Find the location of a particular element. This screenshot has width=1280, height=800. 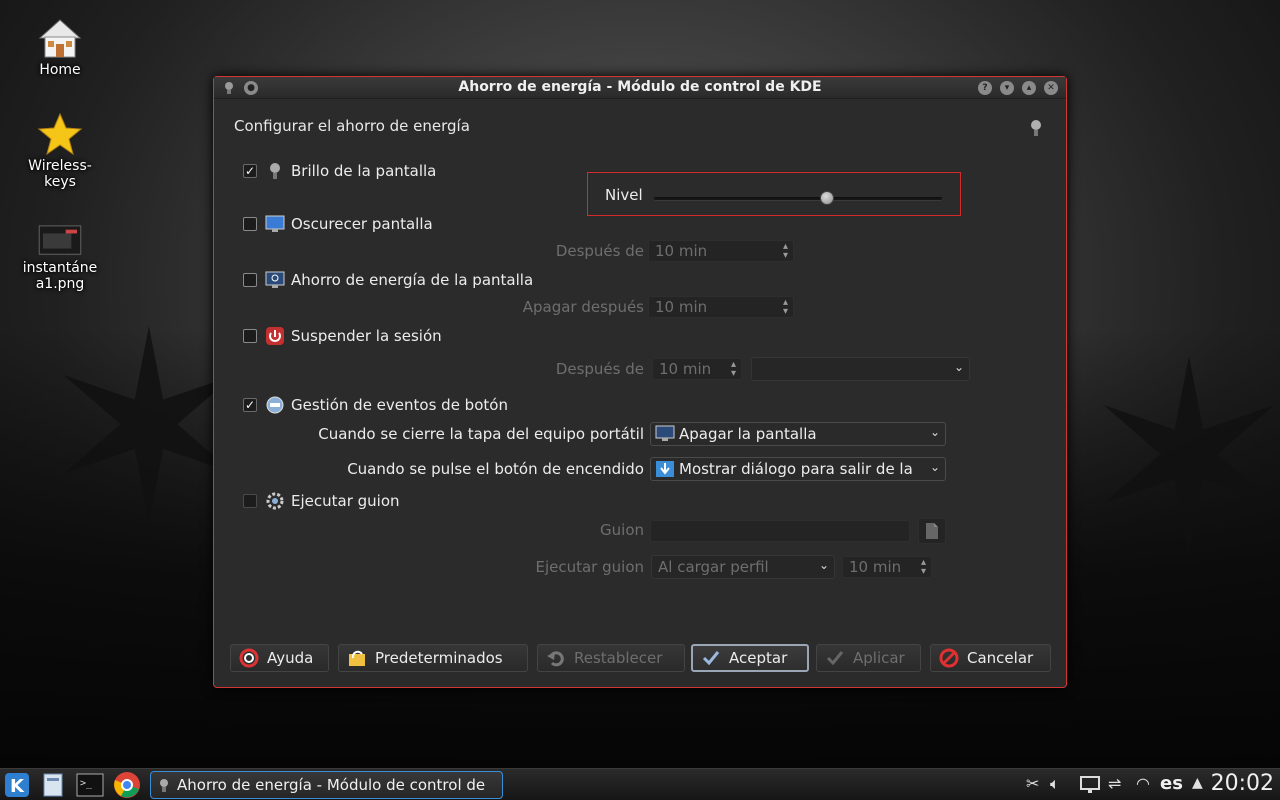

usb-icon: ⇌ is located at coordinates (1114, 783).